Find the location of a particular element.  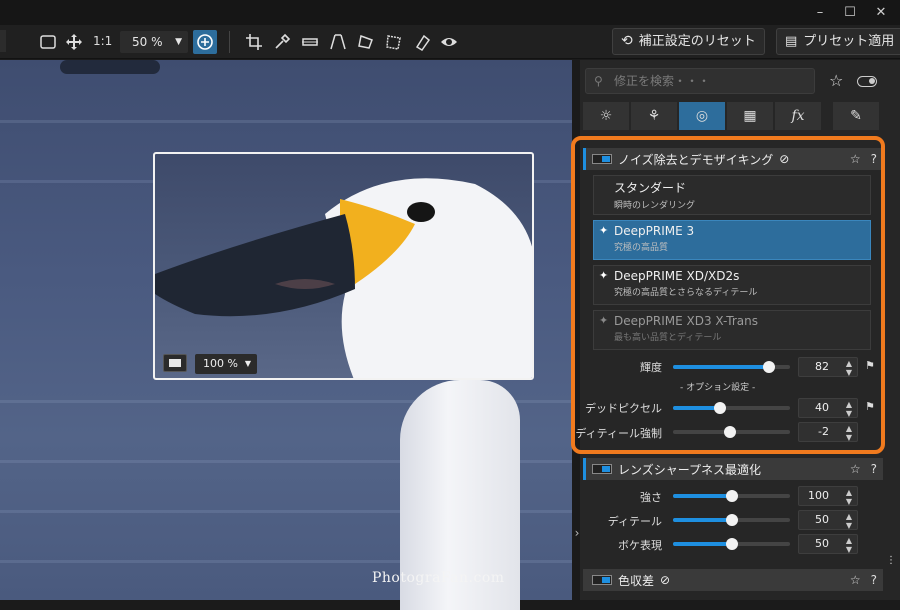

sharp-detail-value-field: 50 ▲ ▼ is located at coordinates (828, 520).